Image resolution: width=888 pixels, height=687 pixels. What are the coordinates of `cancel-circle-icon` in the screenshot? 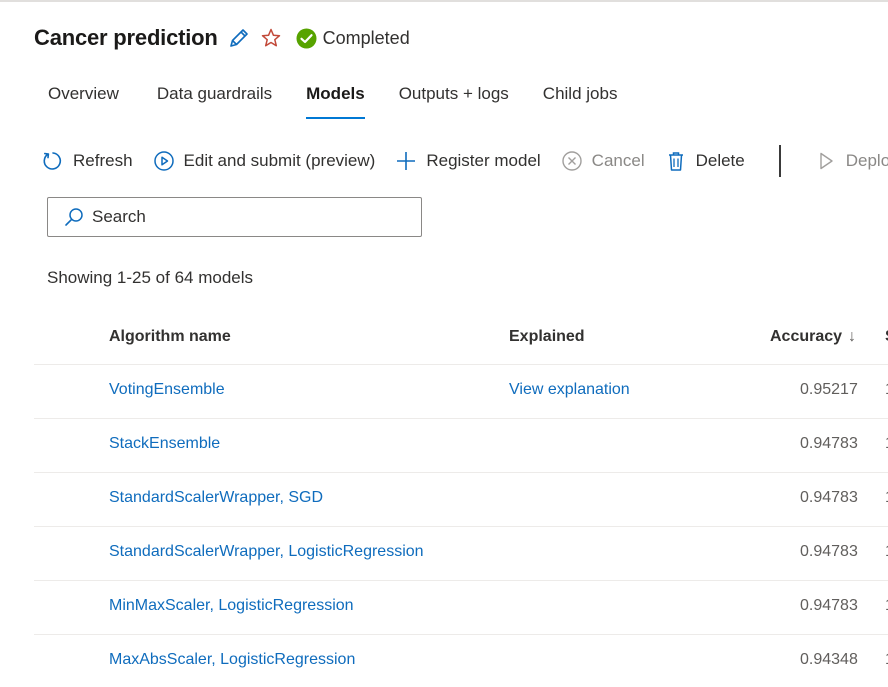 It's located at (572, 161).